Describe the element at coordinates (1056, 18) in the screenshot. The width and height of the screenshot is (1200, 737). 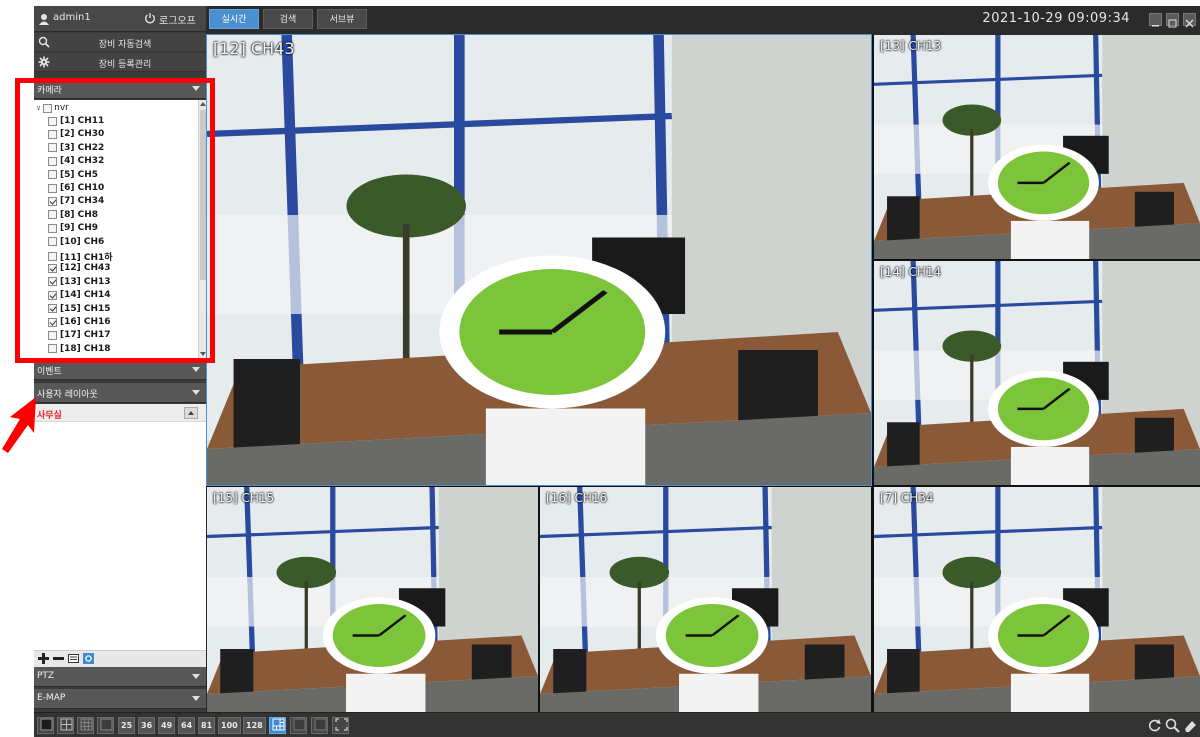
I see `datetime-display: 2021-10-29 09:09:34` at that location.